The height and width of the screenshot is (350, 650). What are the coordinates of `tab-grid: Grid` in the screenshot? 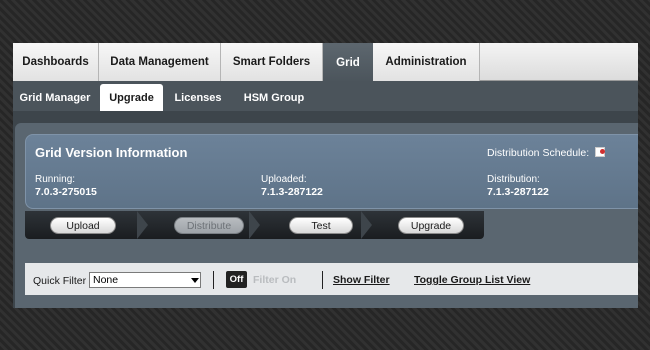 It's located at (348, 63).